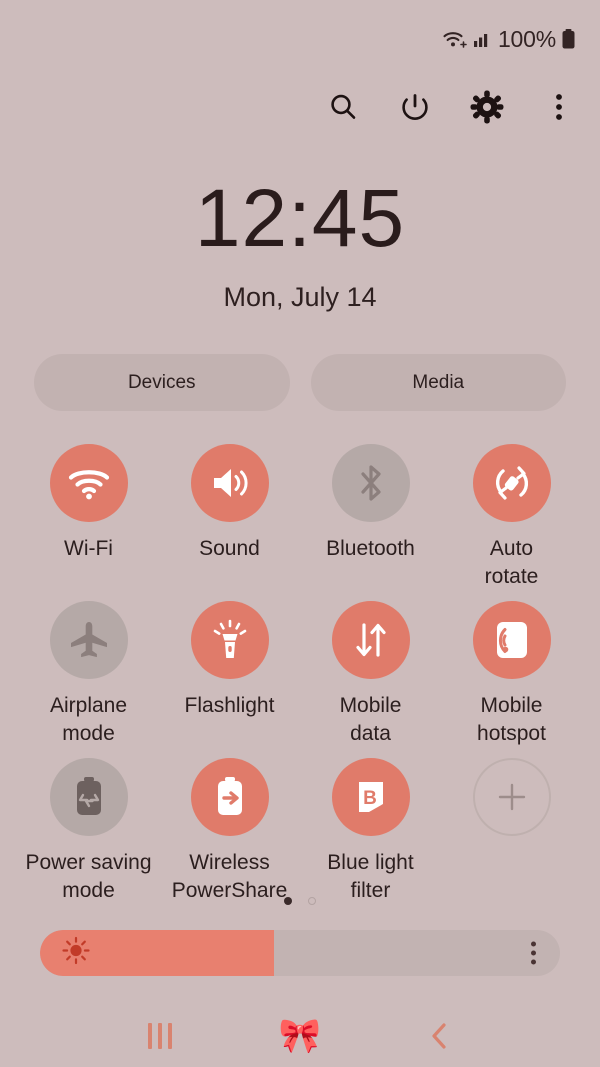 This screenshot has height=1067, width=600. What do you see at coordinates (229, 705) in the screenshot?
I see `tile-label: Flashlight` at bounding box center [229, 705].